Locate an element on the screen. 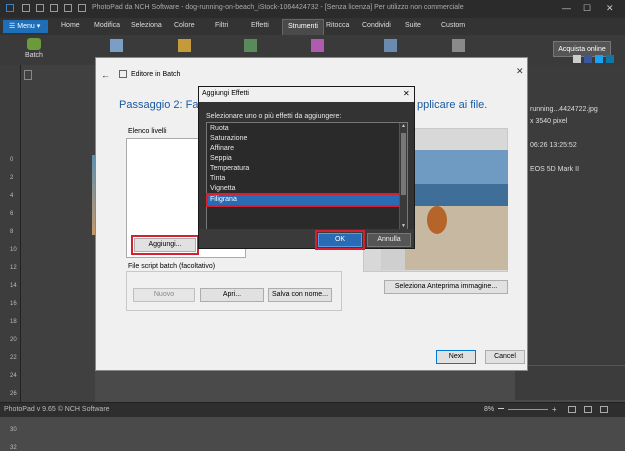 The width and height of the screenshot is (625, 451). ruler-tick: 8 is located at coordinates (12, 232).